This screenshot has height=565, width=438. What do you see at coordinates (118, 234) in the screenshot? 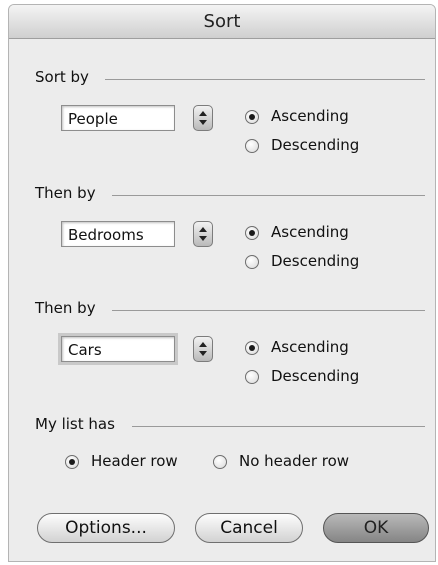
I see `then-by-field-1: Bedrooms` at bounding box center [118, 234].